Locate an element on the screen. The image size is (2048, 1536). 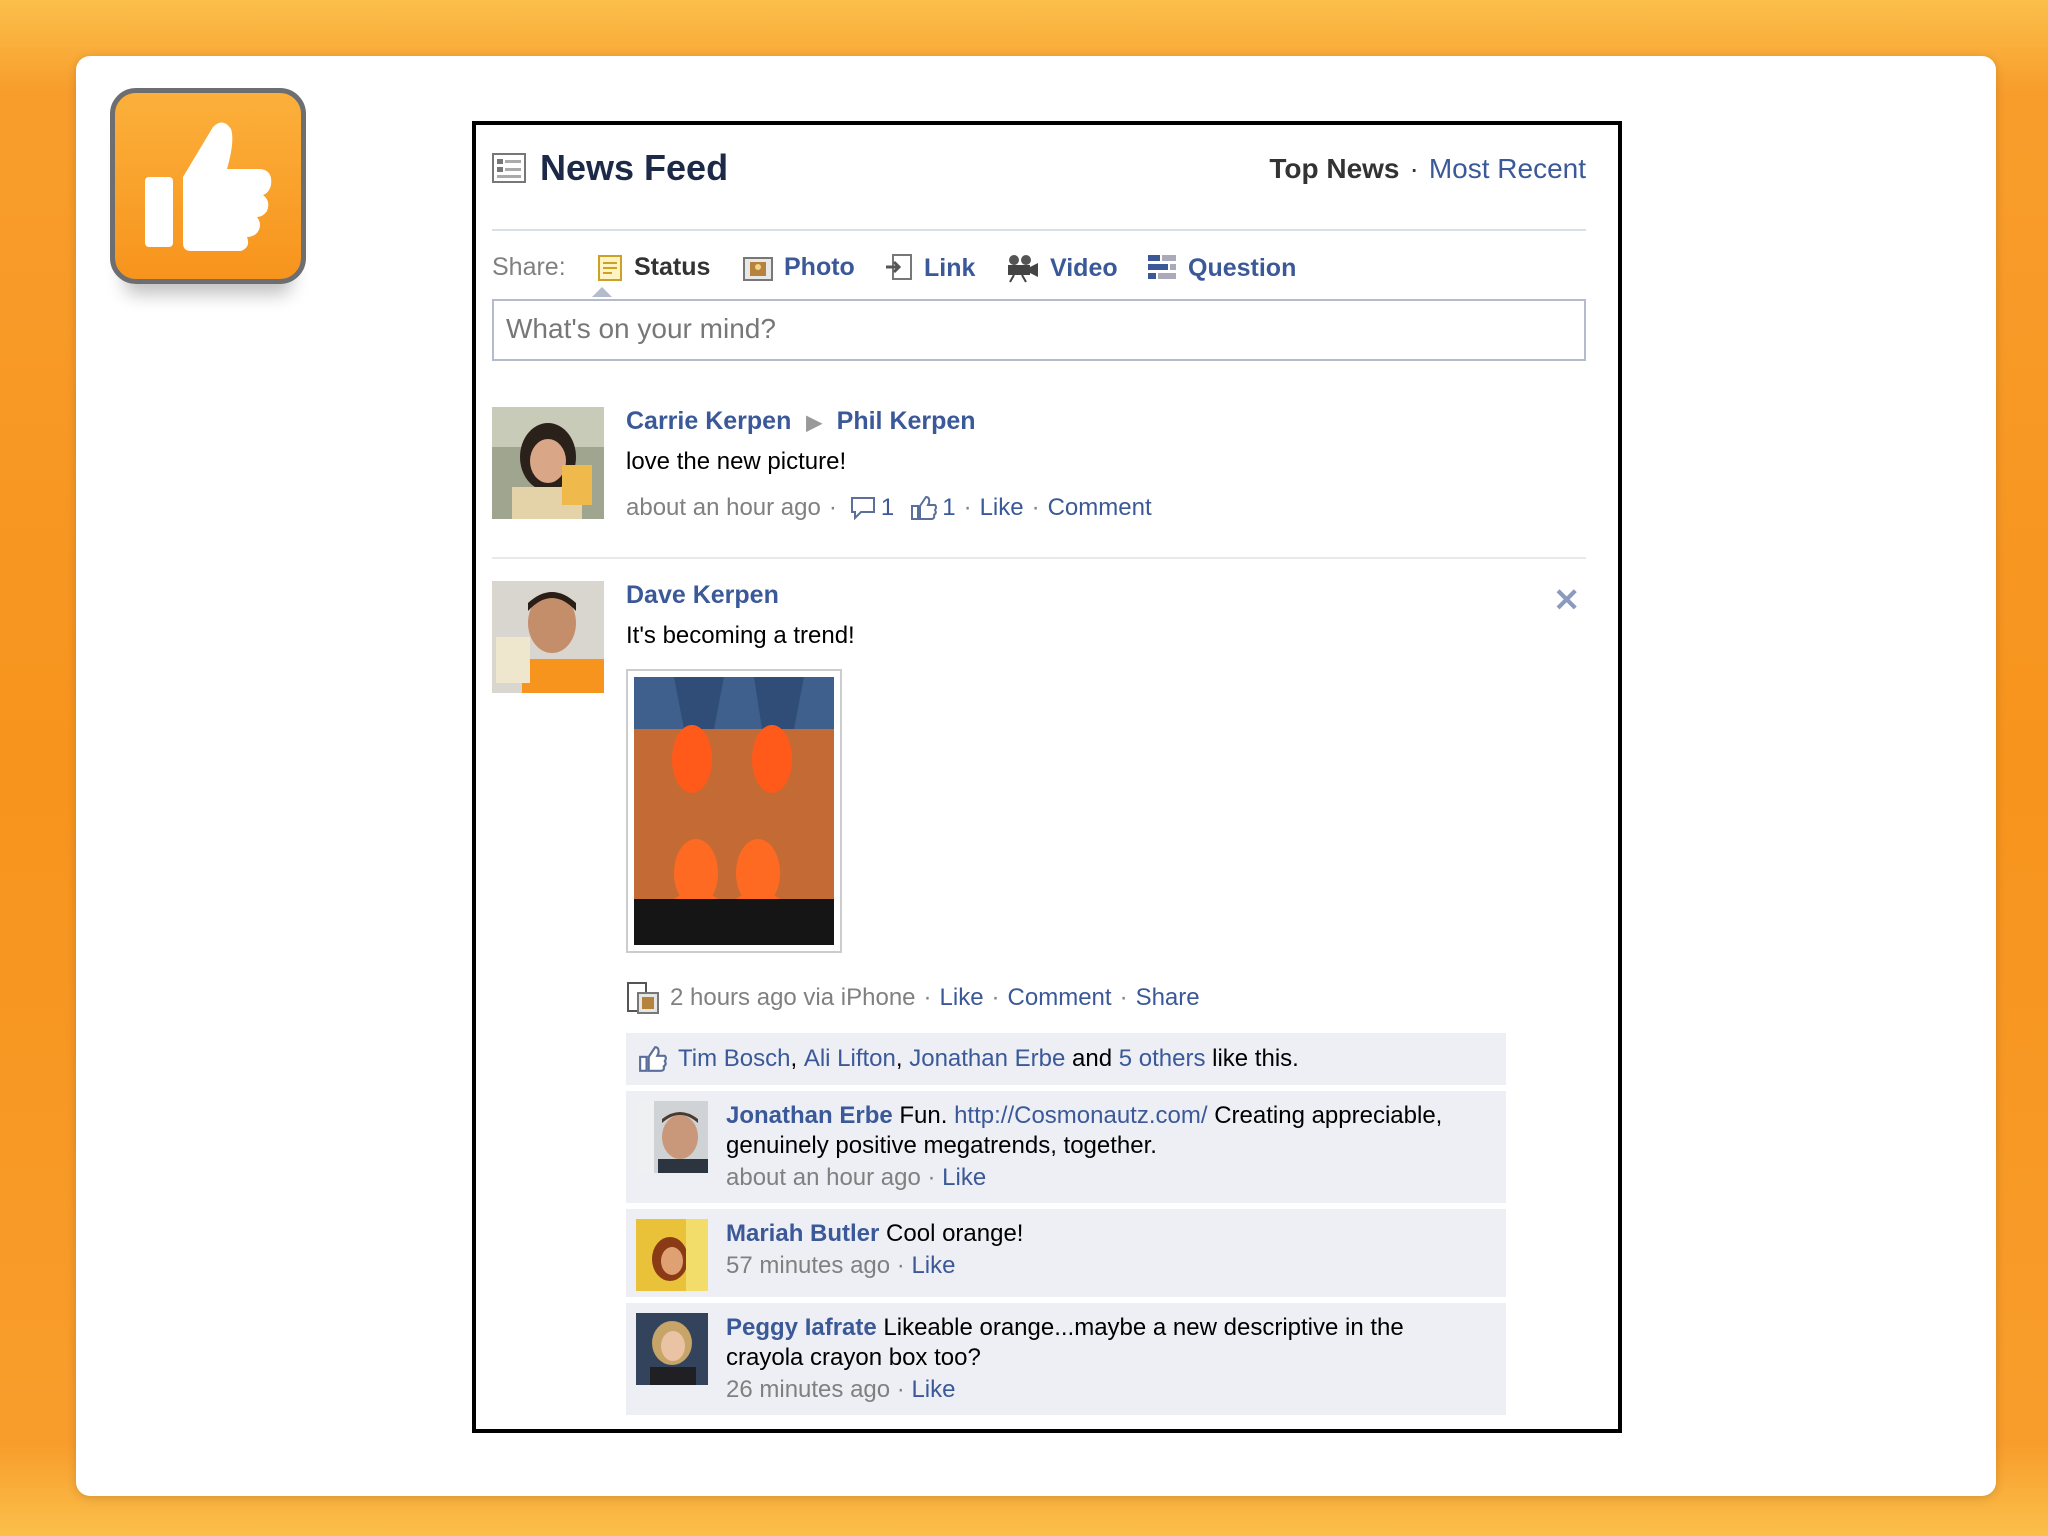
comment-timestamp: about an hour ago is located at coordinates (823, 1177).